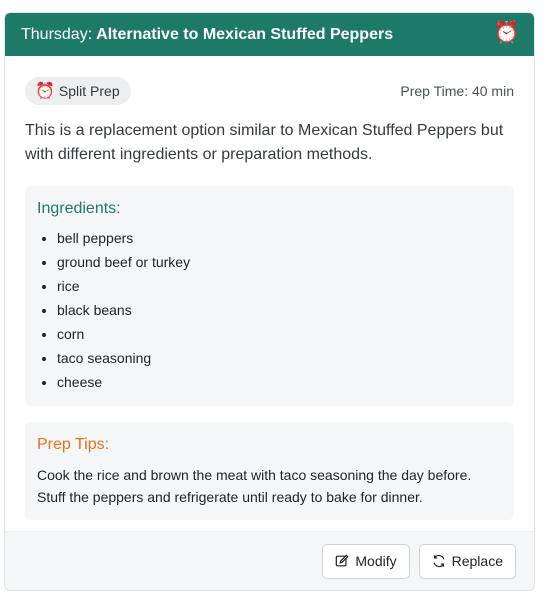  Describe the element at coordinates (279, 382) in the screenshot. I see `list-item: cheese` at that location.